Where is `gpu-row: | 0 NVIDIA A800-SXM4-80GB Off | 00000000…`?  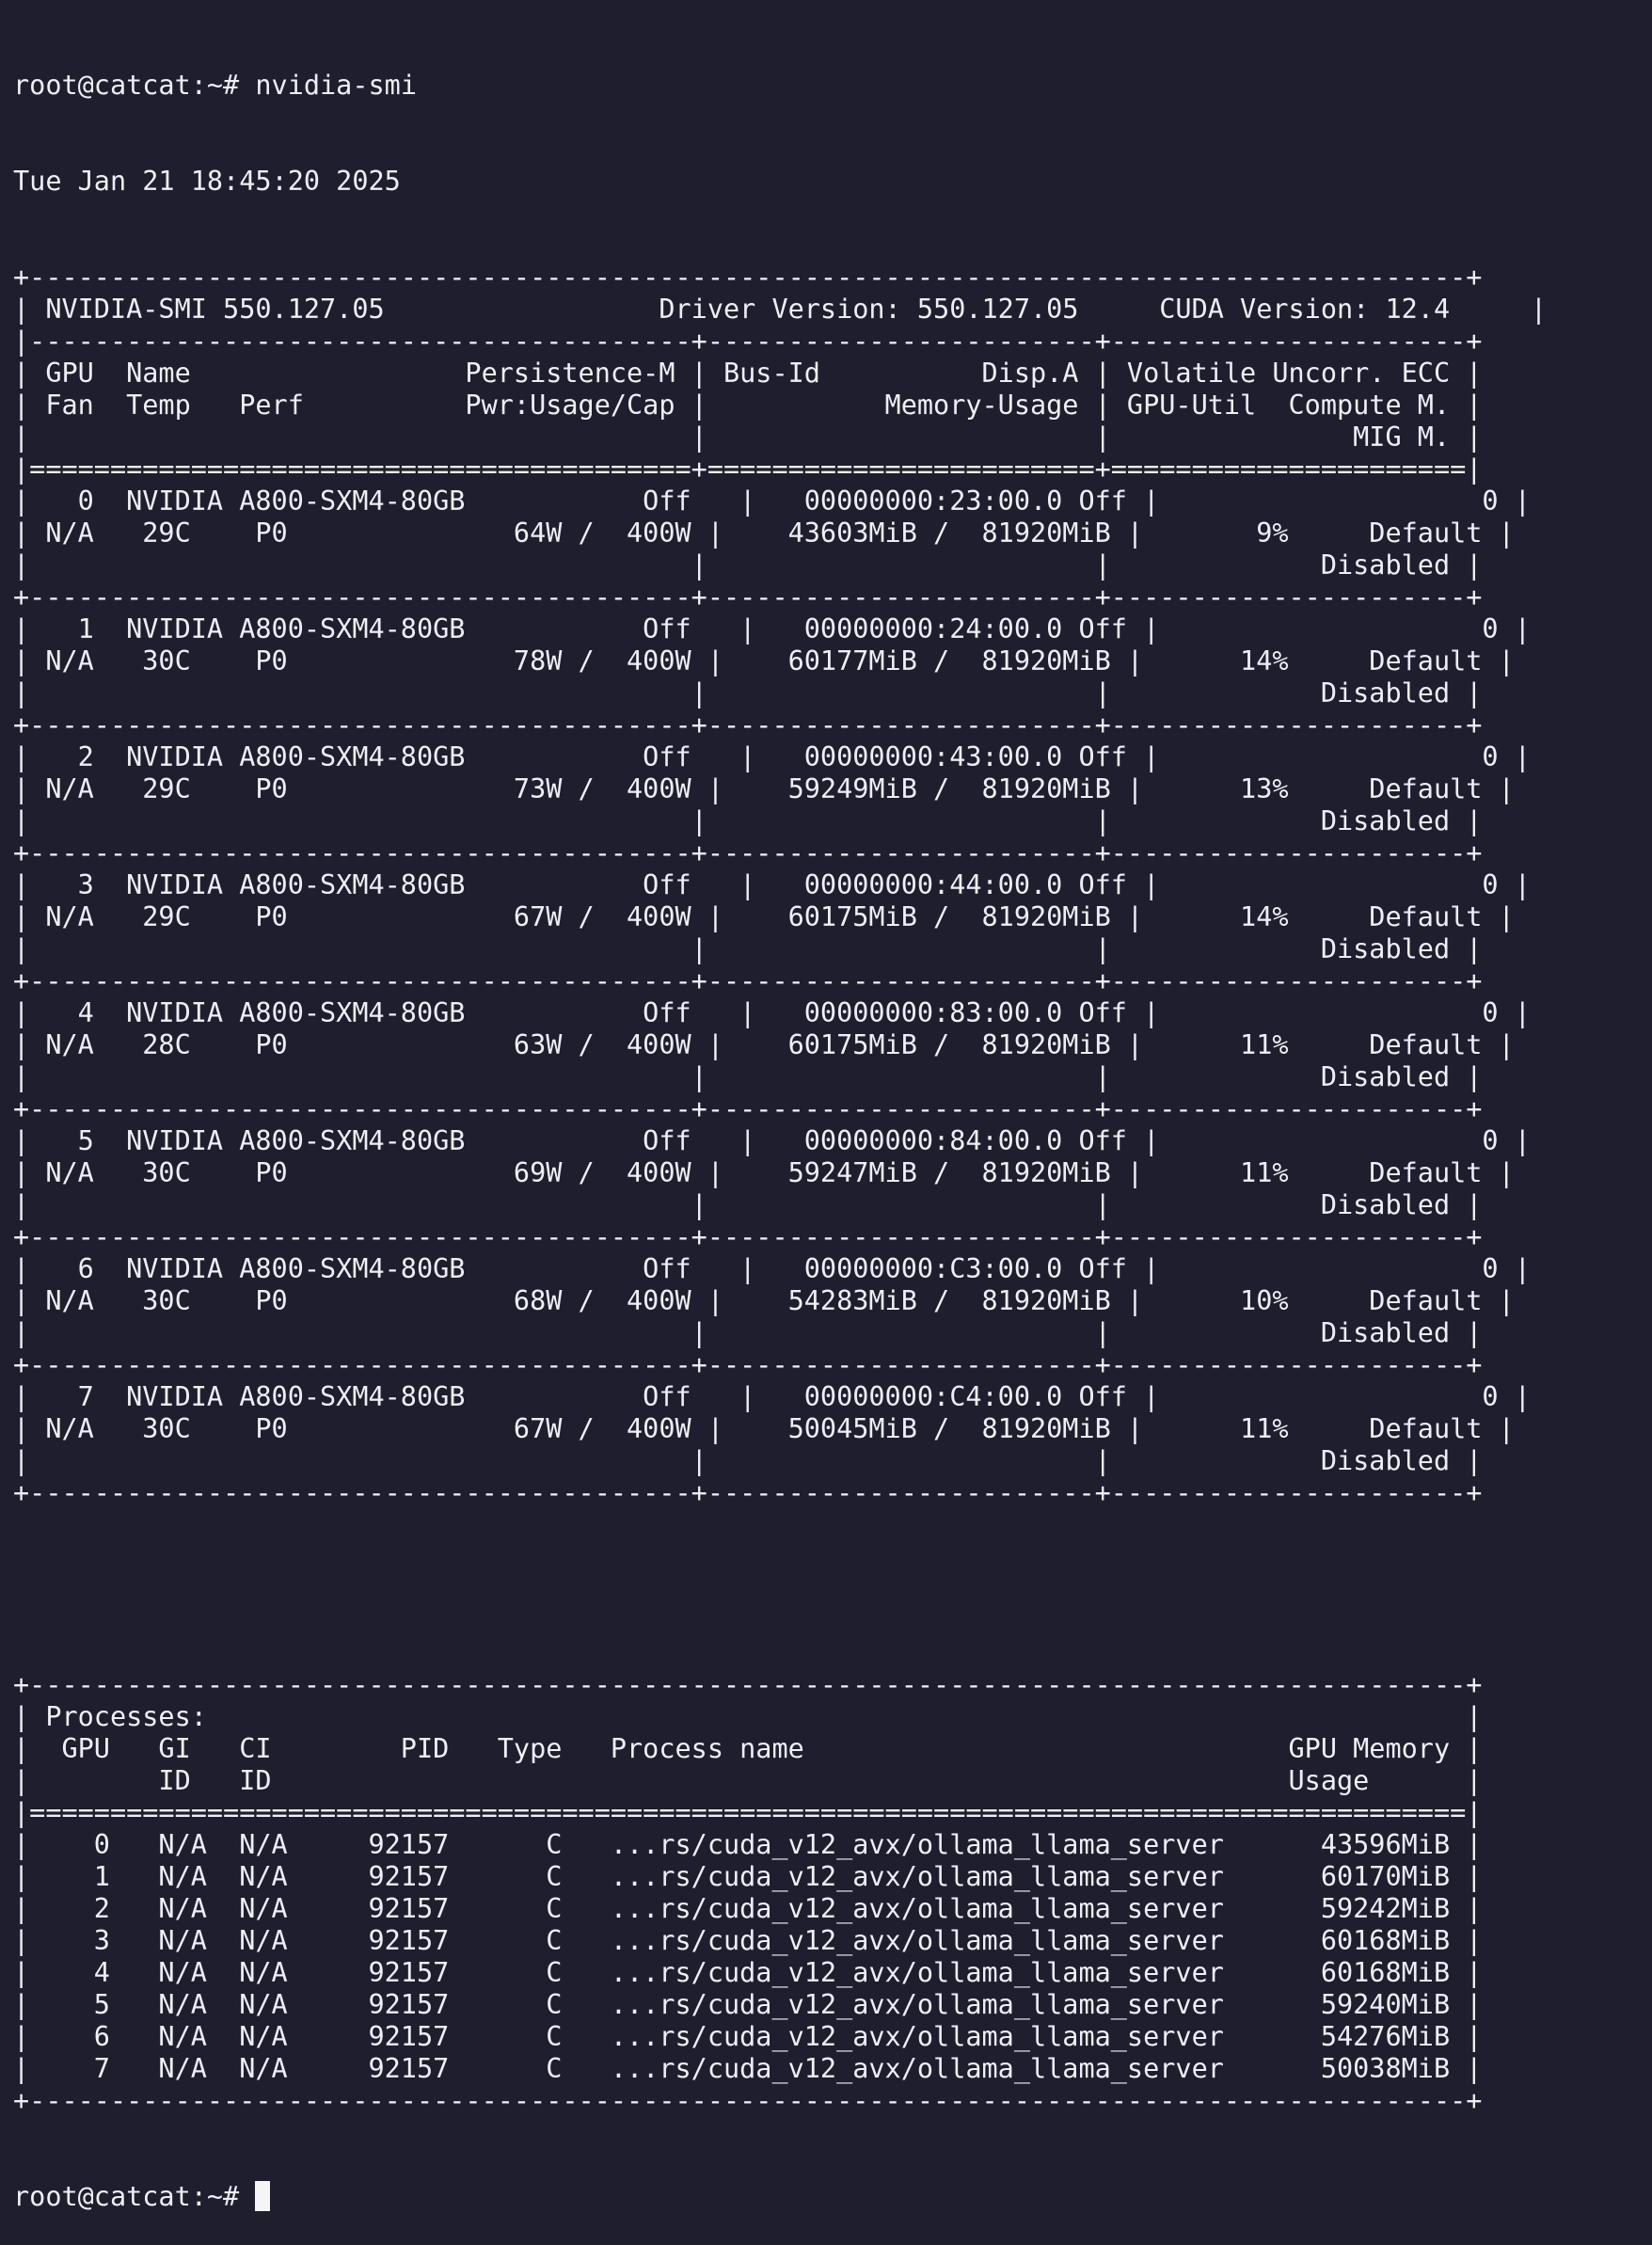 gpu-row: | 0 NVIDIA A800-SXM4-80GB Off | 00000000… is located at coordinates (772, 501).